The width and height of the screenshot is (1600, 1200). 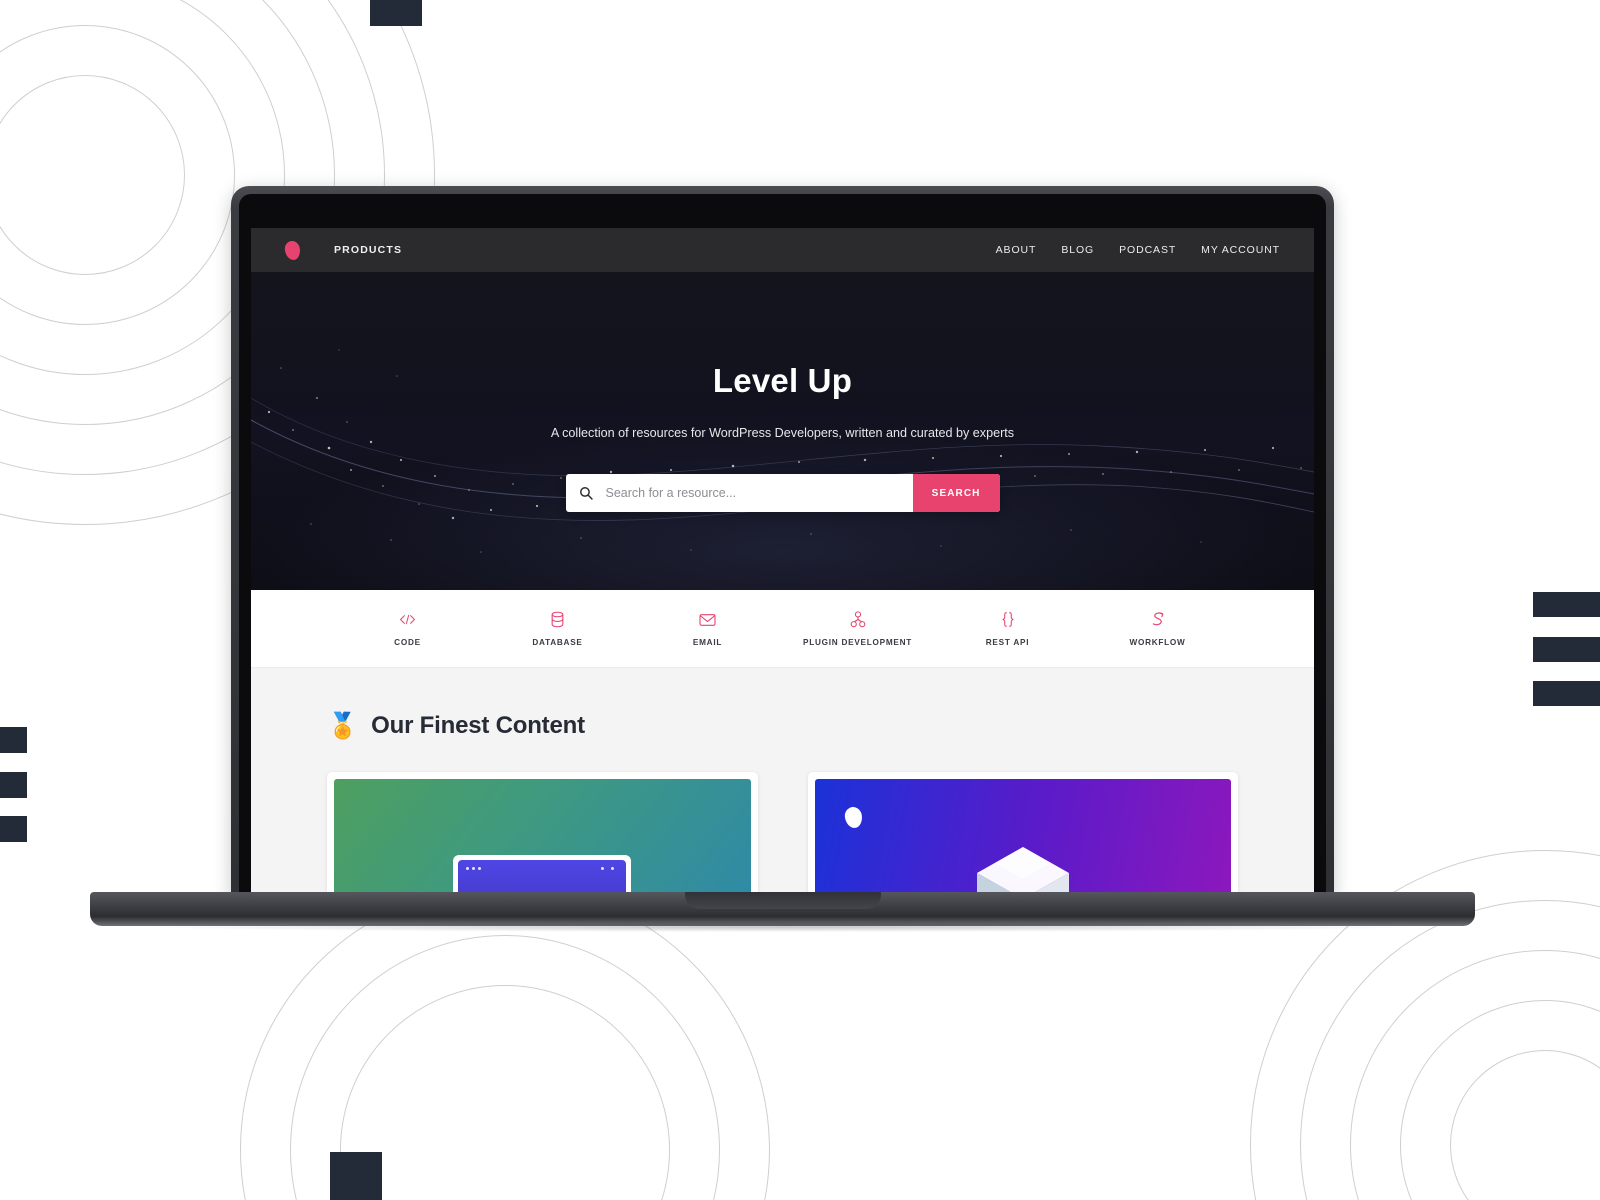 I want to click on nav-link-blog: BLOG, so click(x=1077, y=250).